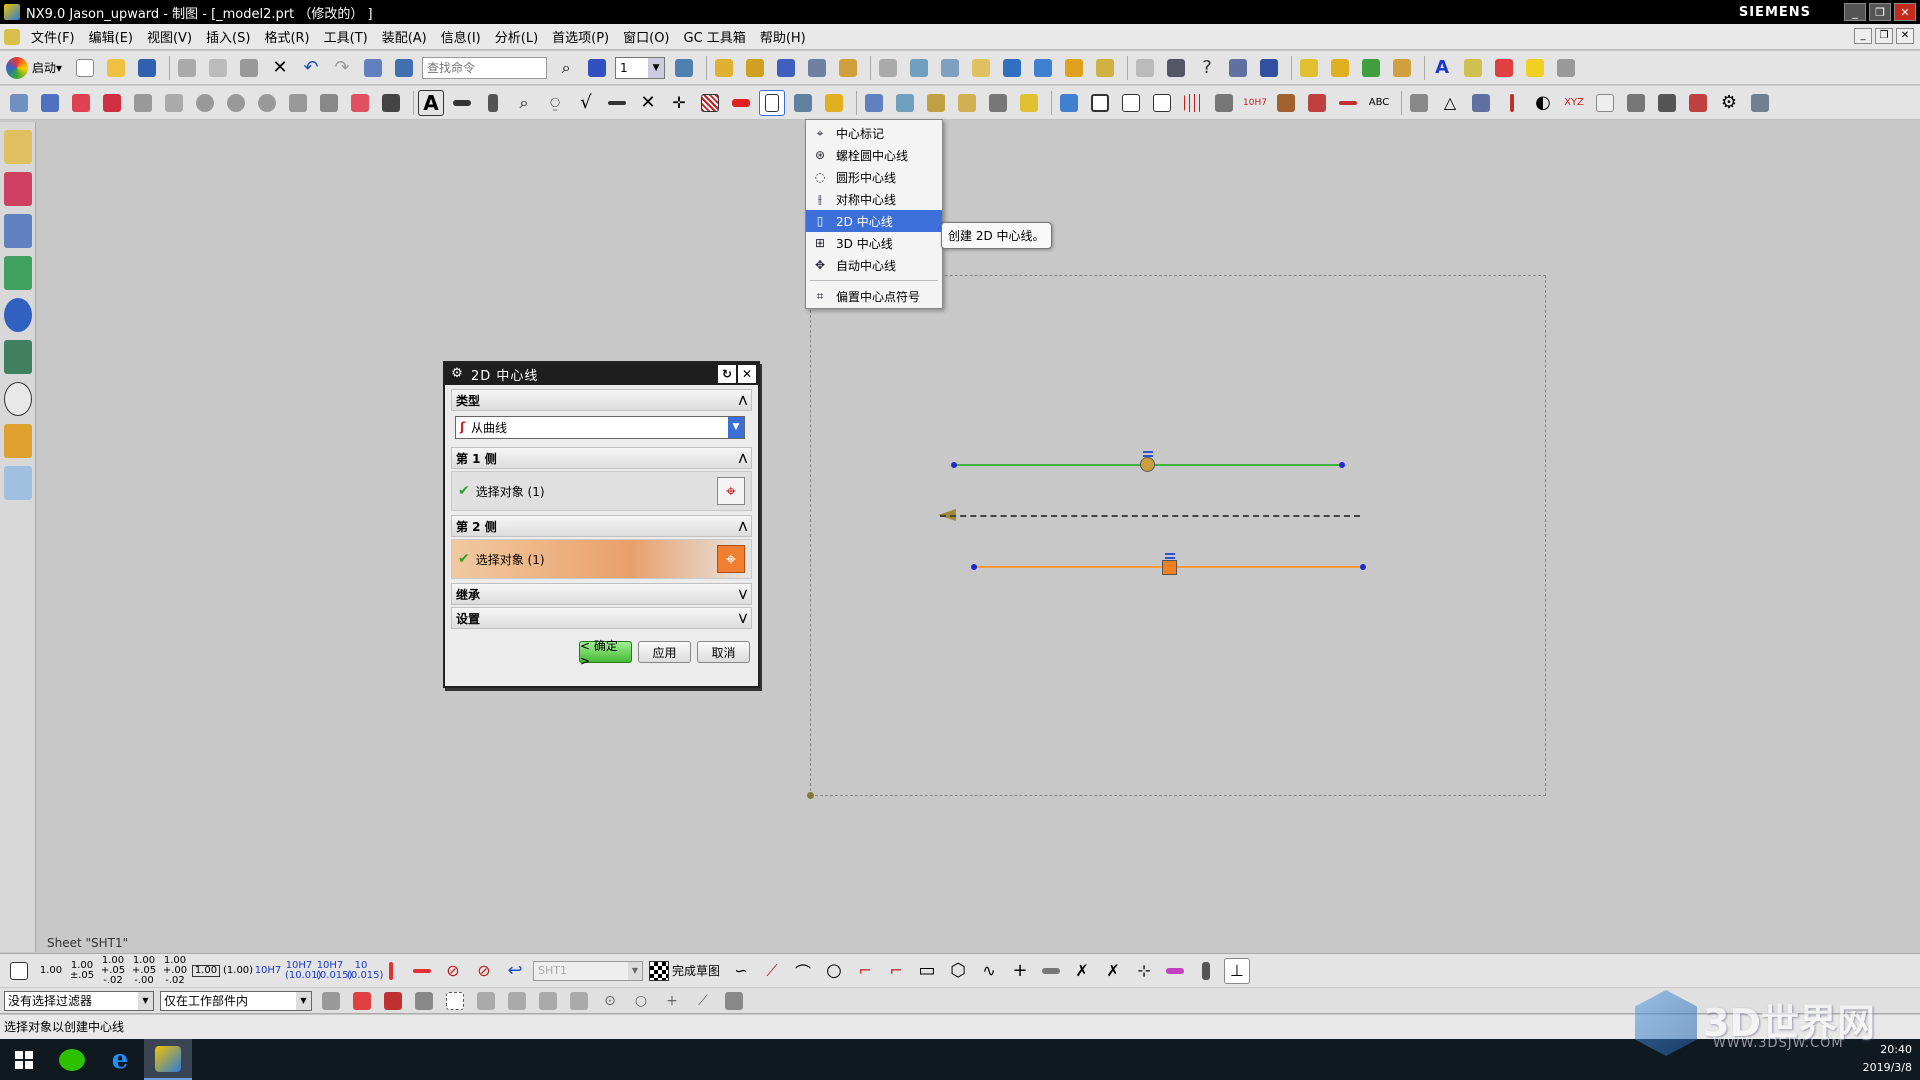 The width and height of the screenshot is (1920, 1080). I want to click on target-point-icon: ✛, so click(679, 103).